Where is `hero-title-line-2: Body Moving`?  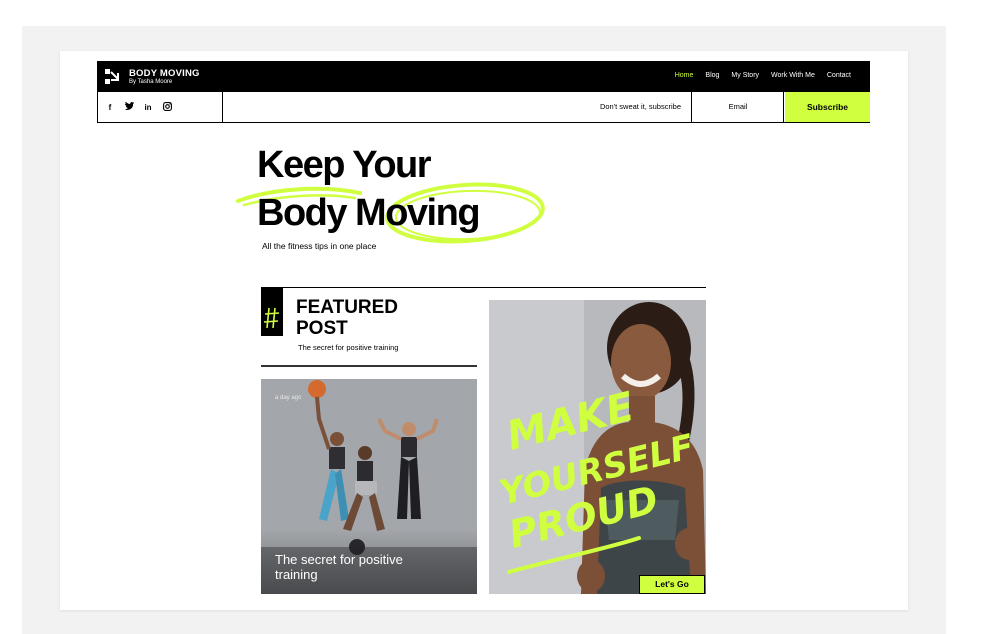 hero-title-line-2: Body Moving is located at coordinates (369, 213).